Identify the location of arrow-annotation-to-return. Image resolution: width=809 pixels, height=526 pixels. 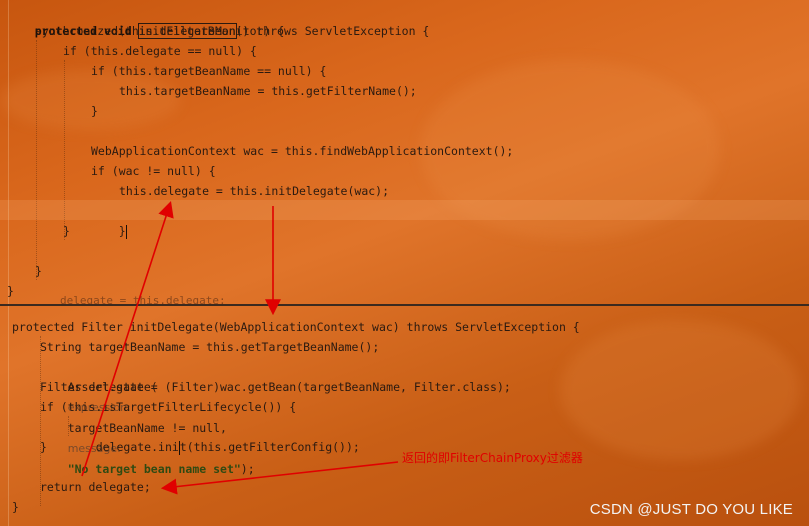
(279, 478).